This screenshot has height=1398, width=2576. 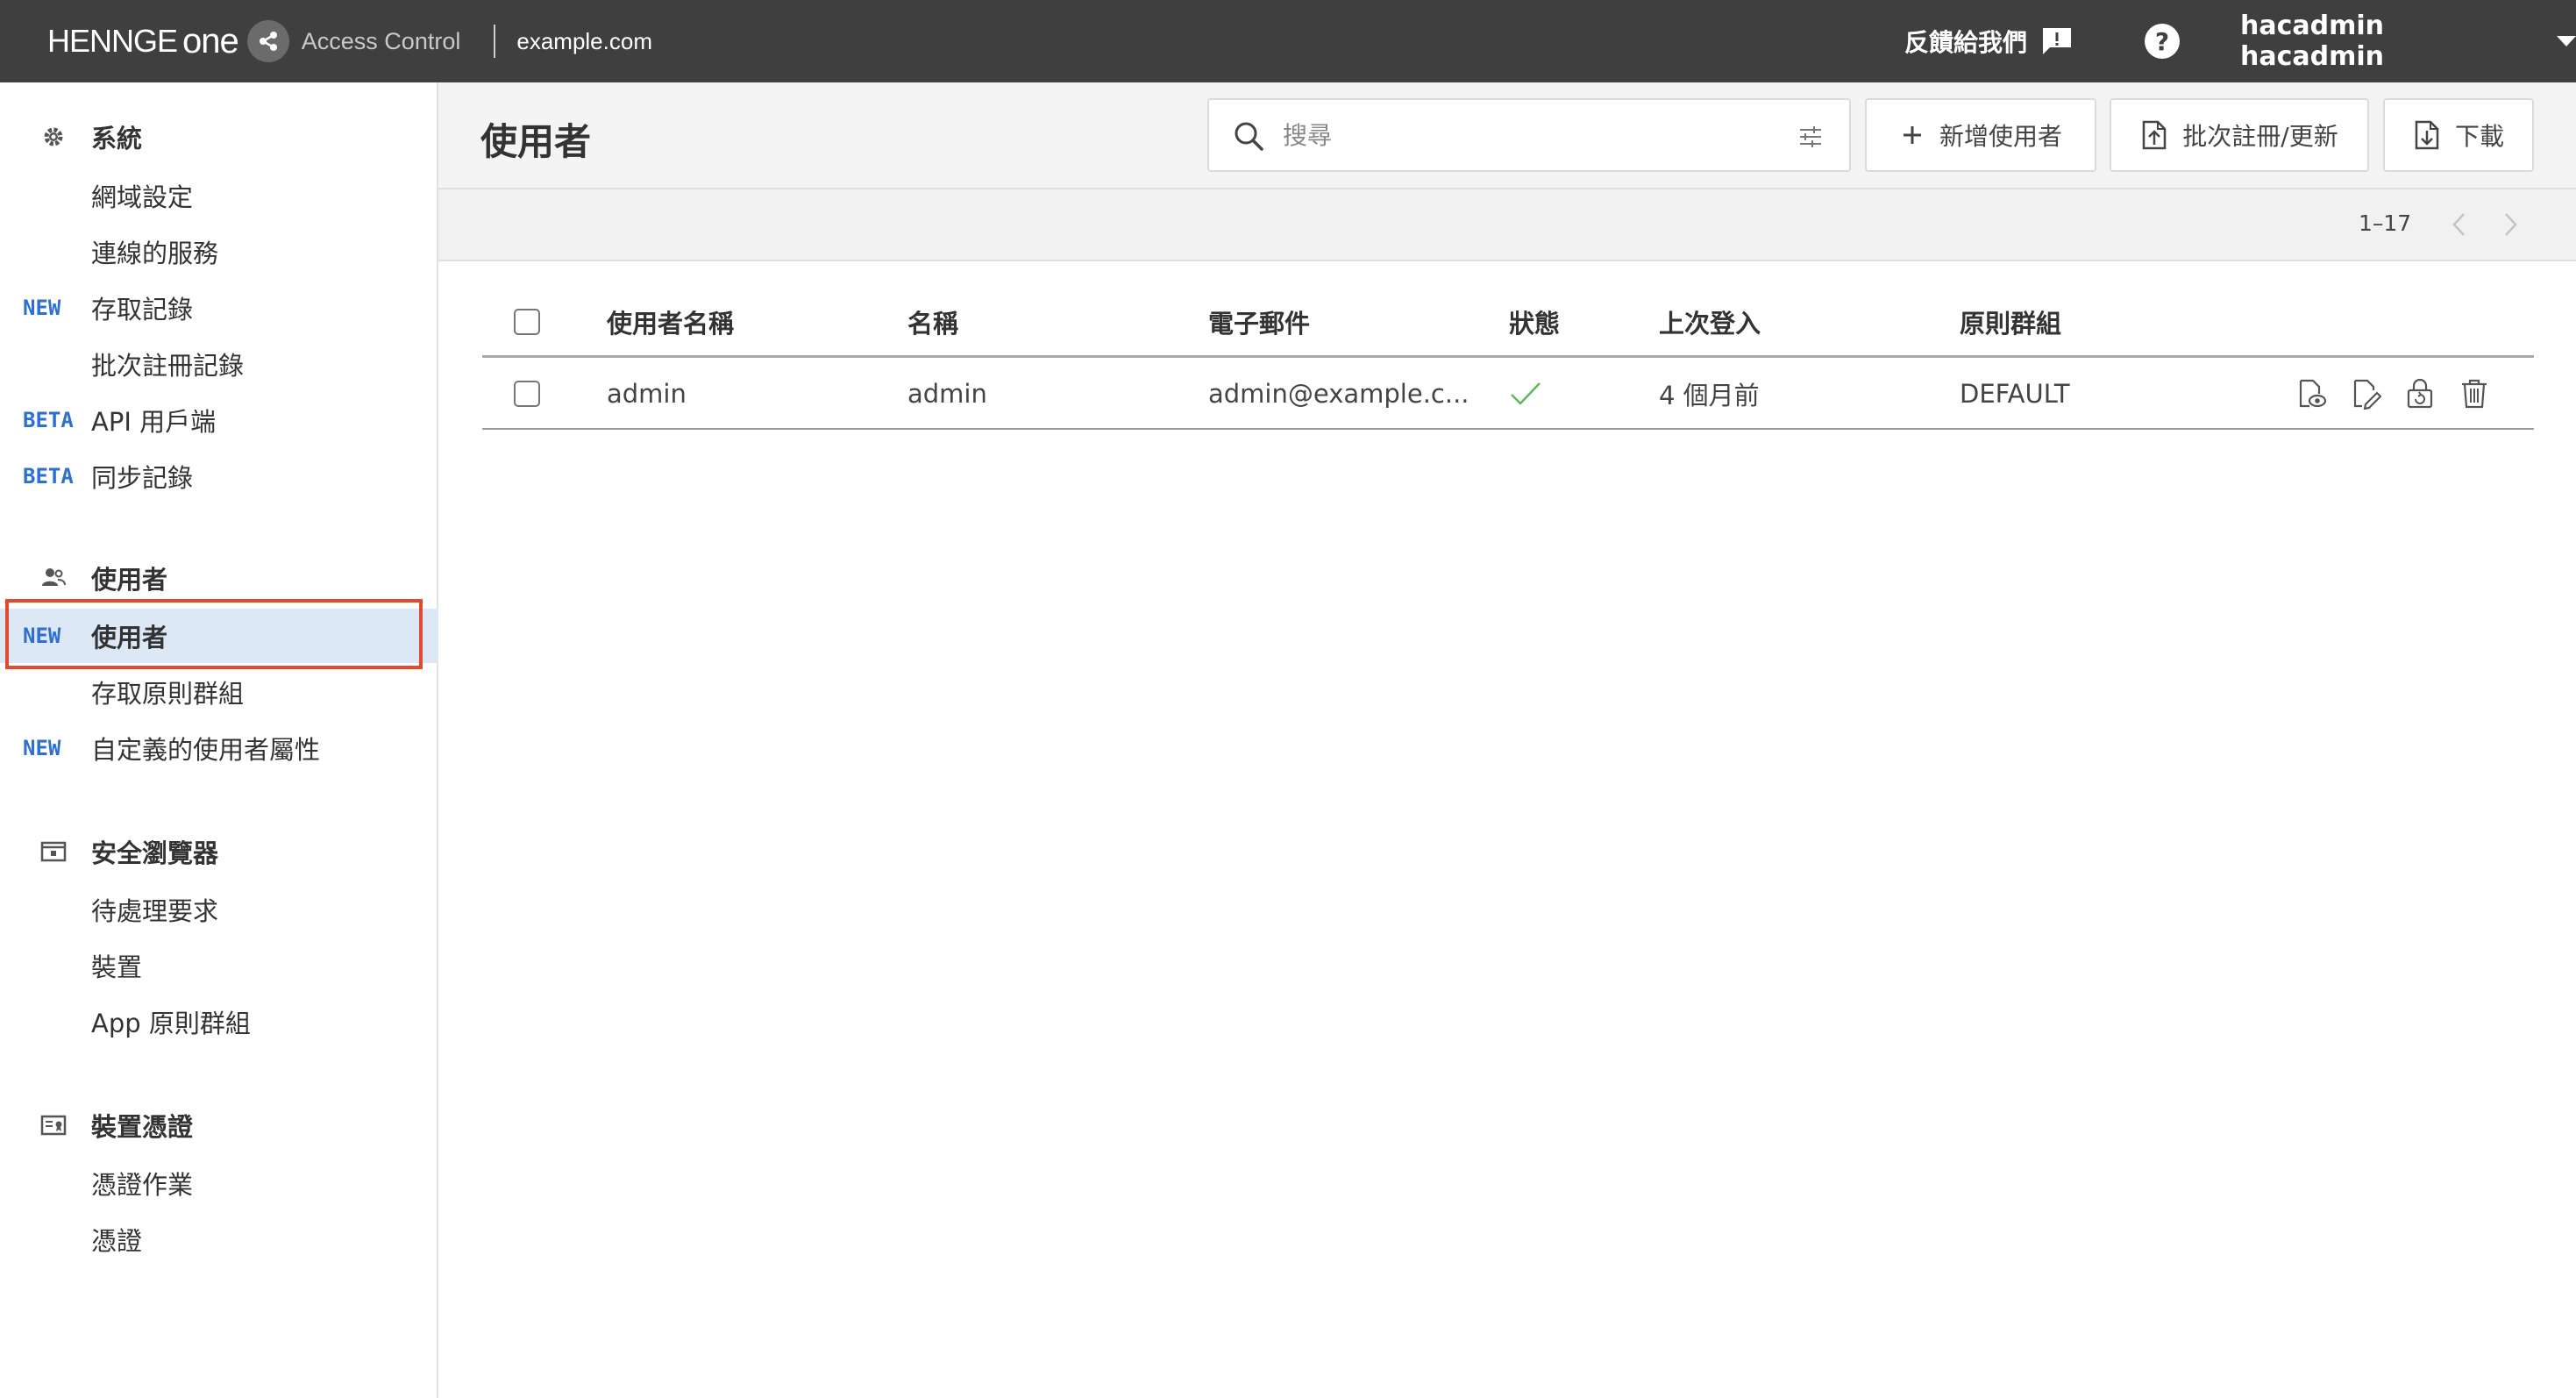 What do you see at coordinates (267, 41) in the screenshot?
I see `brand-logo-icon` at bounding box center [267, 41].